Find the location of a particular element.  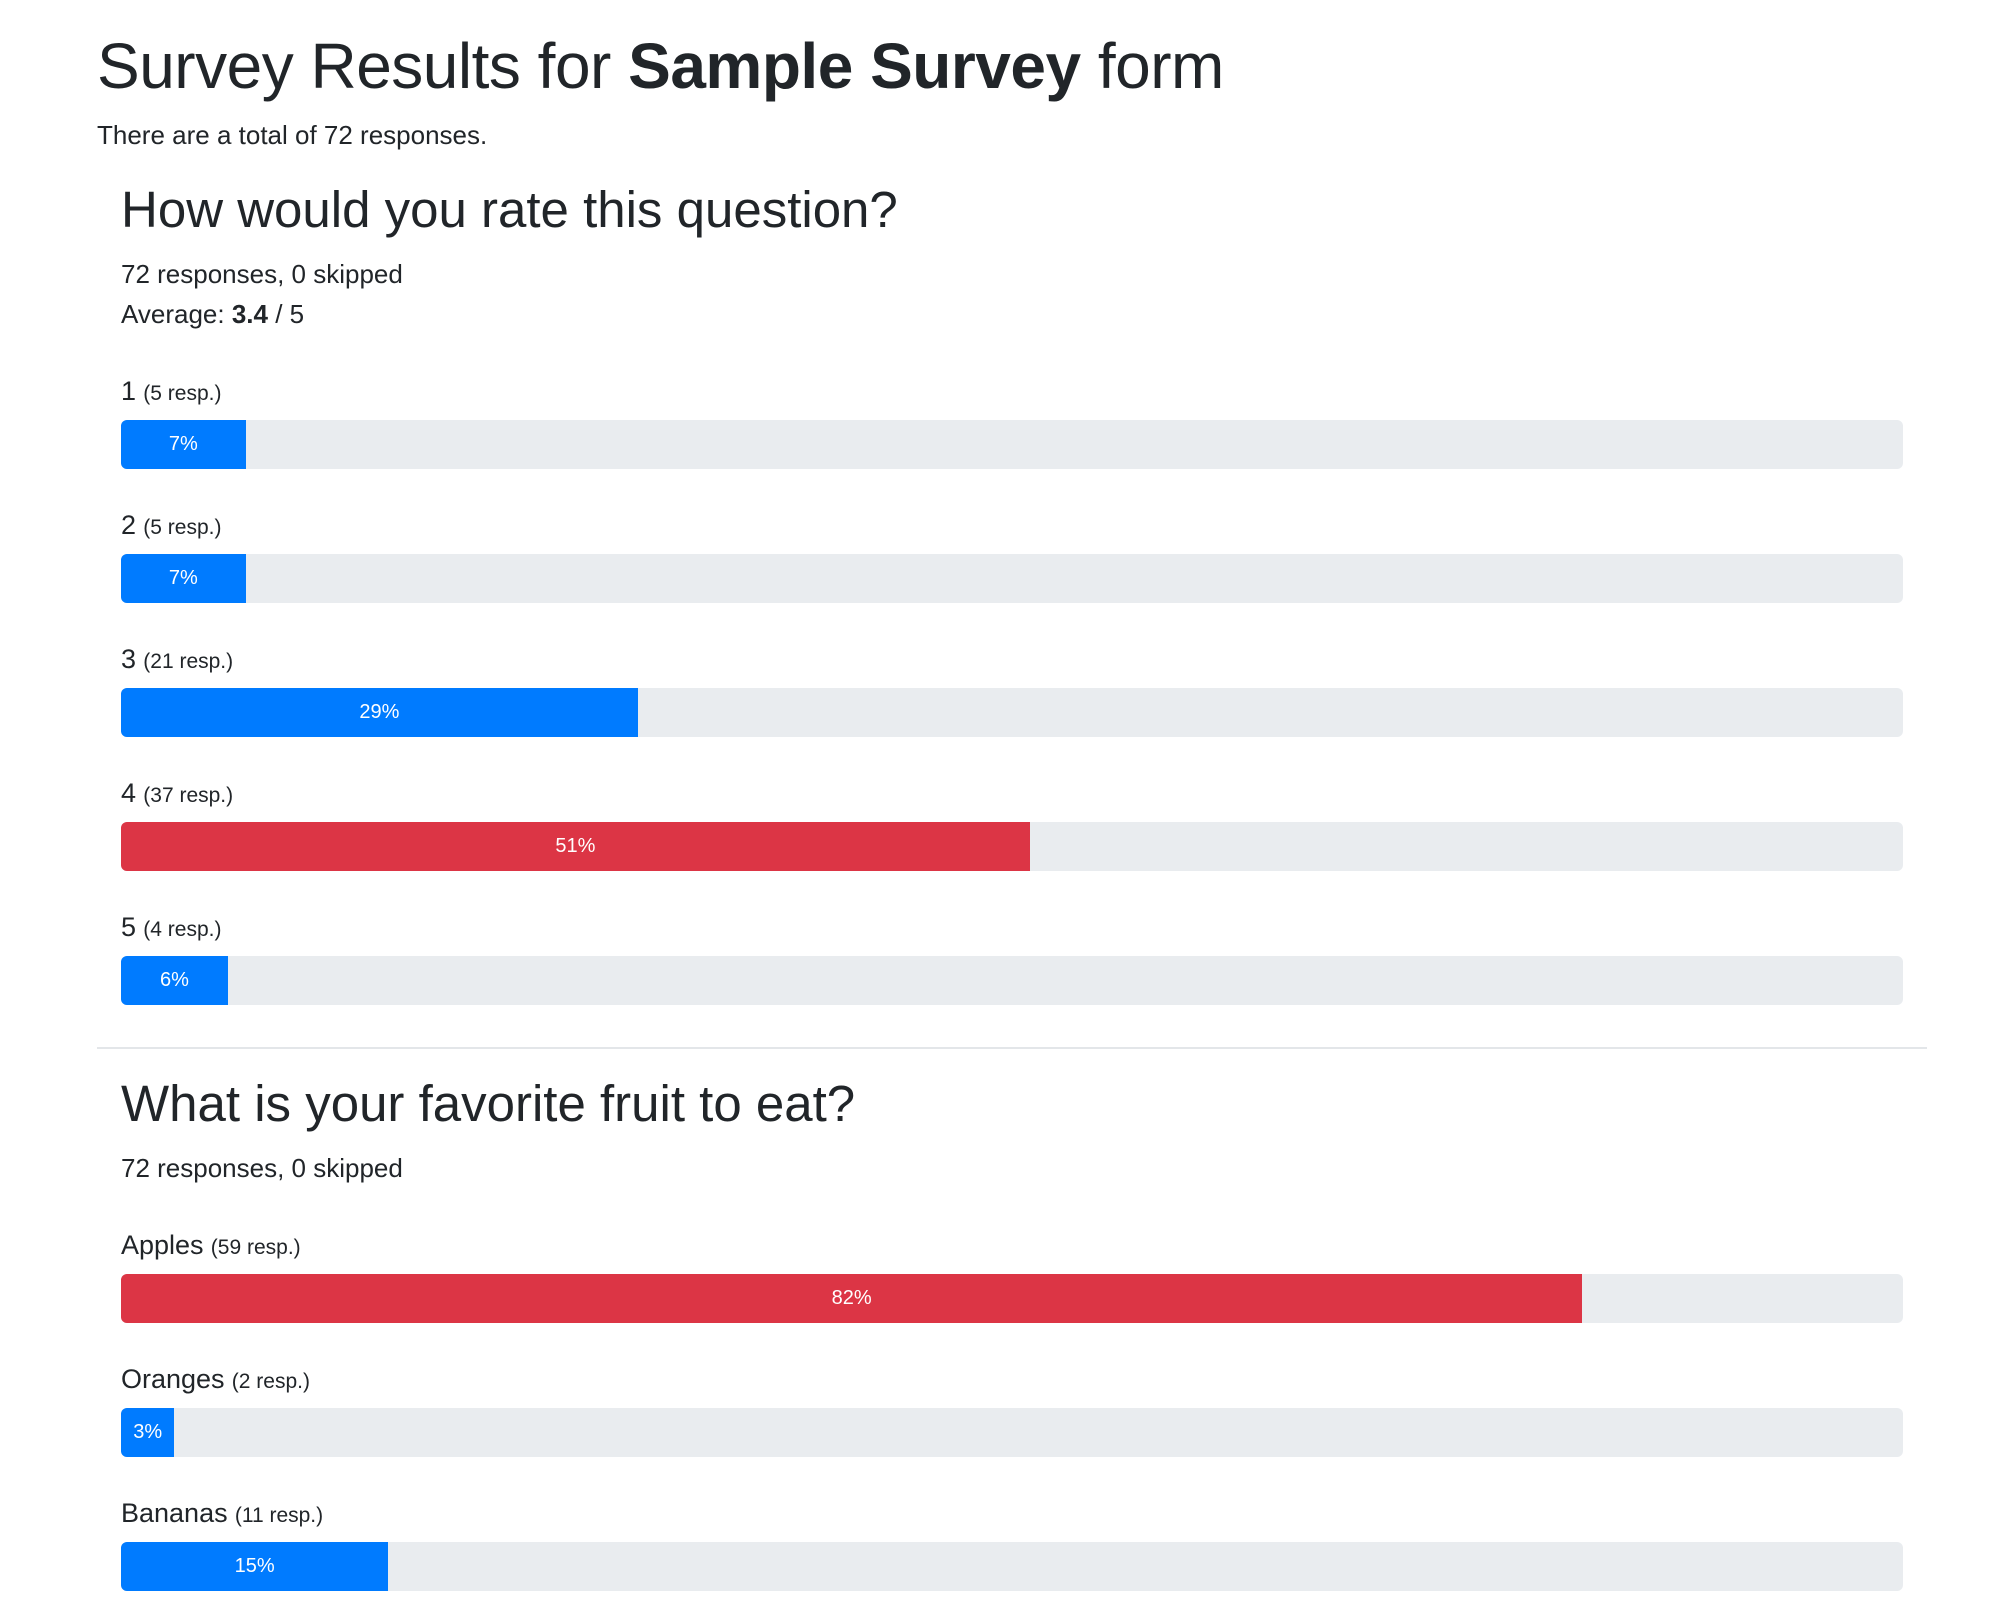

option-row: 2 (5 resp.) 7% is located at coordinates (1012, 555).